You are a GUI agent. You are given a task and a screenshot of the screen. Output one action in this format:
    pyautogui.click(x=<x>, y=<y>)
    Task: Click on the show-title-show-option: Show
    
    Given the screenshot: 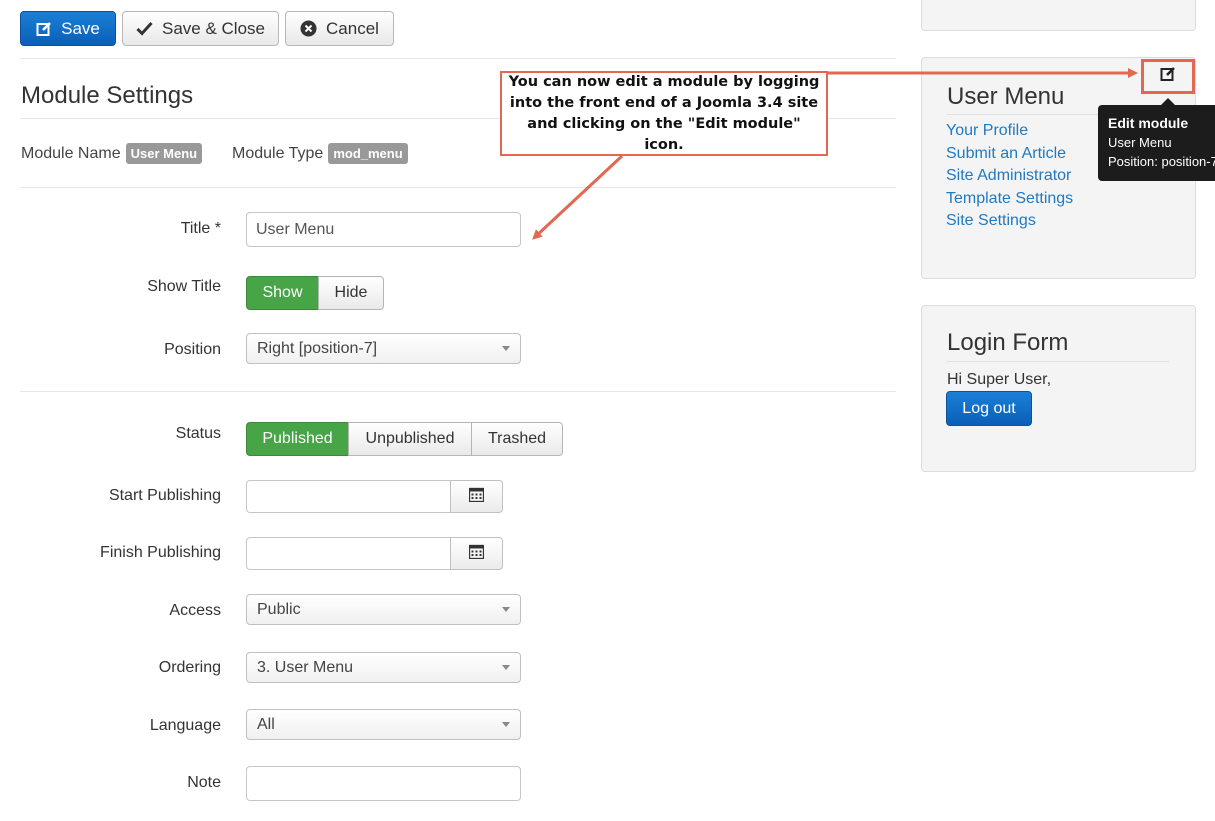 What is the action you would take?
    pyautogui.click(x=282, y=293)
    